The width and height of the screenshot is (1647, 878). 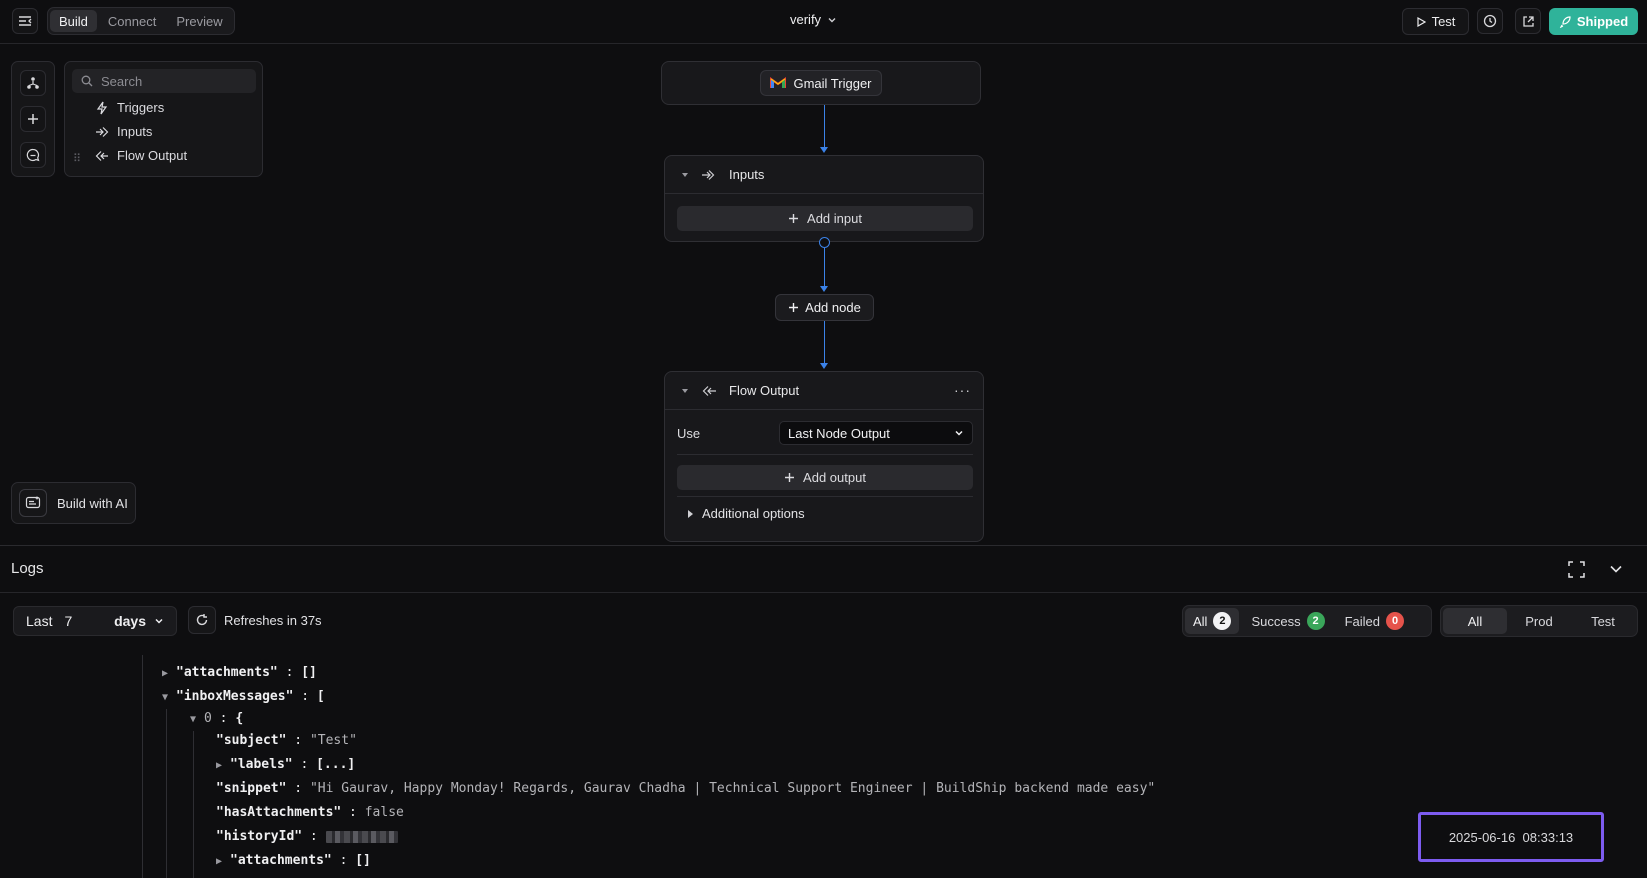 I want to click on redacted-value, so click(x=361, y=836).